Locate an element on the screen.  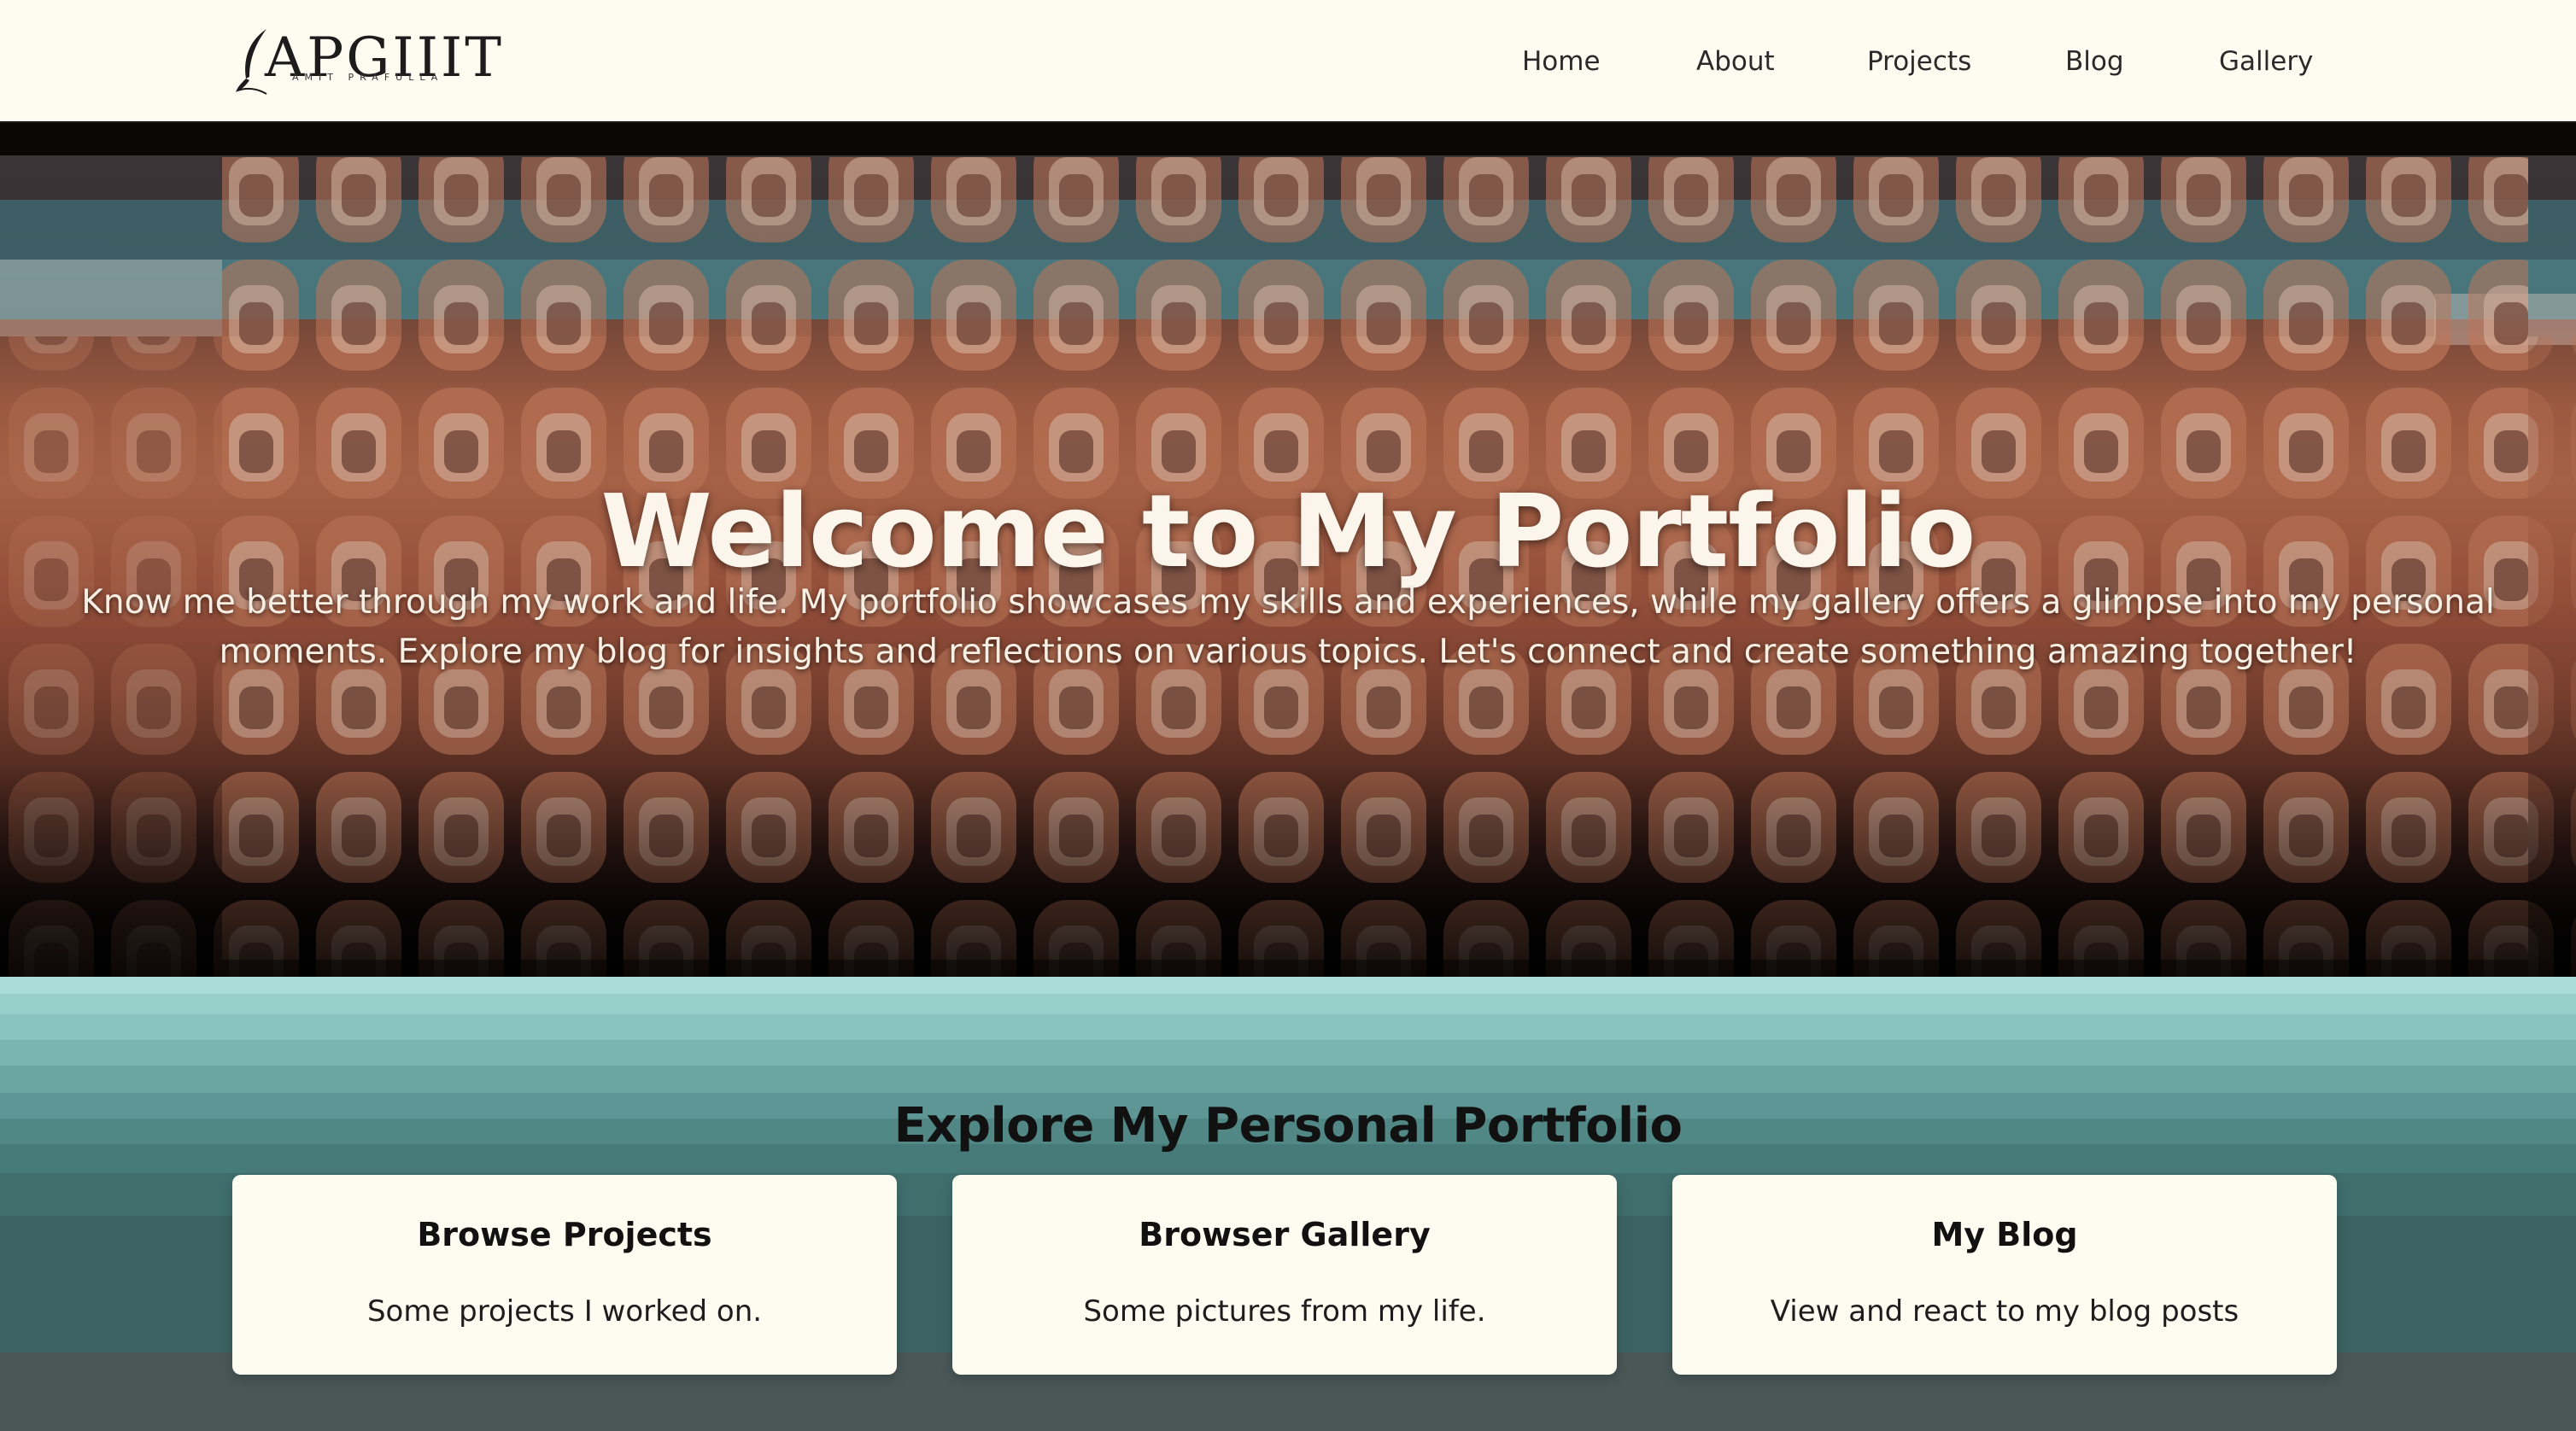
nav-item-home: Home is located at coordinates (1561, 61).